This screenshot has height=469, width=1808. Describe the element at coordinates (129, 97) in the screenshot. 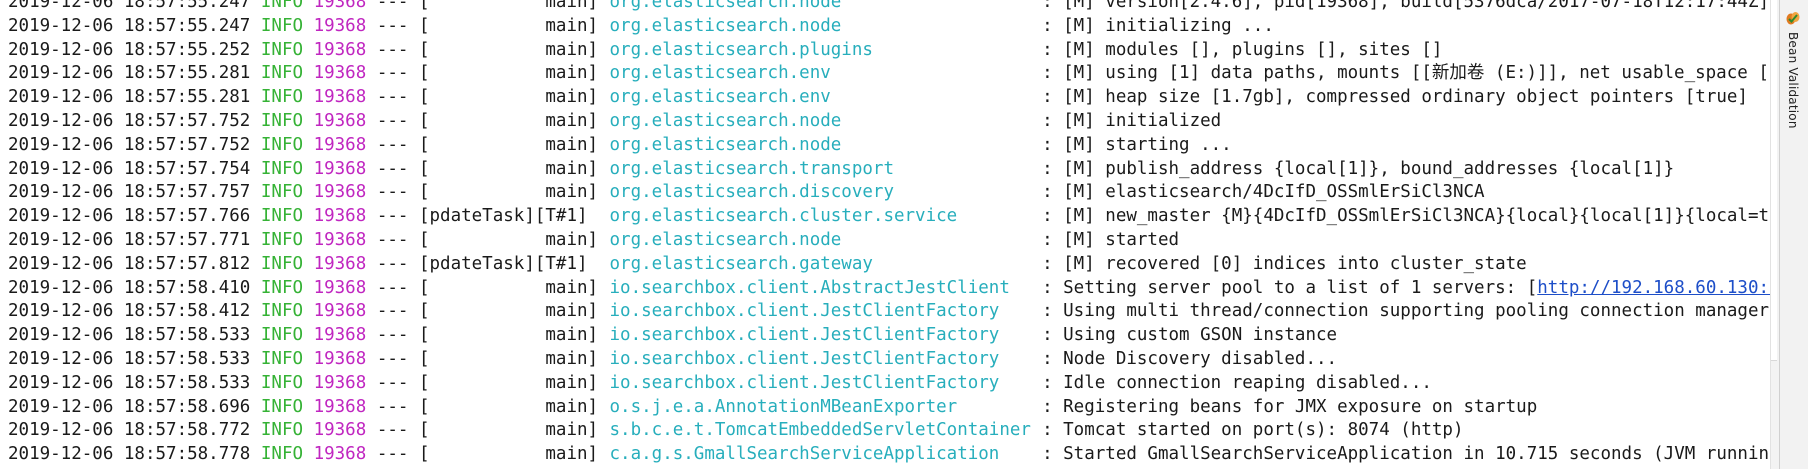

I see `log-timestamp: 2019-12-06 18:57:55.281` at that location.